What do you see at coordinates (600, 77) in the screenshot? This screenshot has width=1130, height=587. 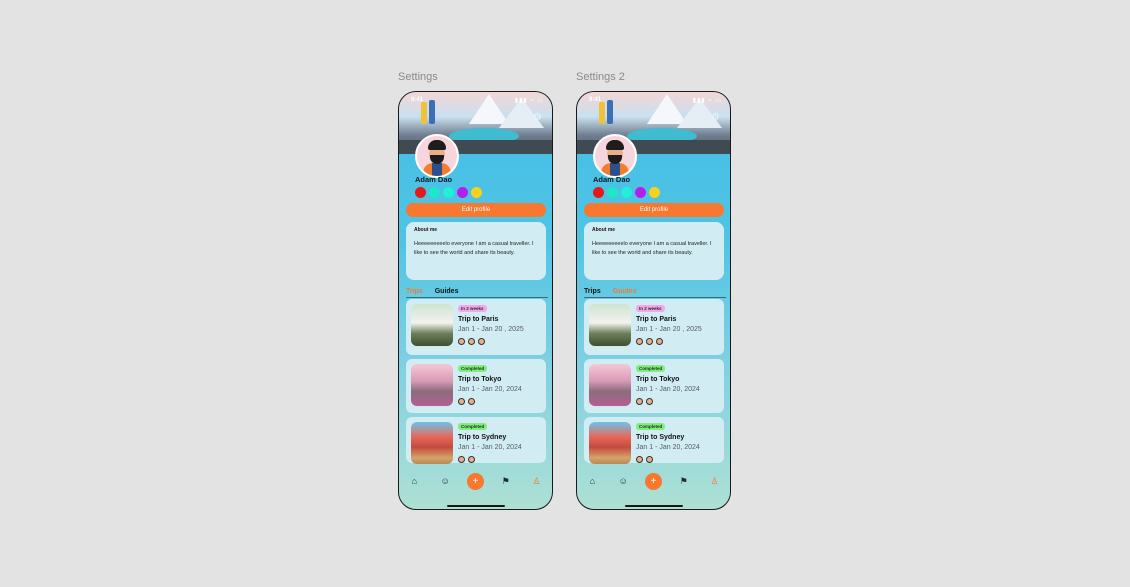 I see `frame-label-settings-2: Settings 2` at bounding box center [600, 77].